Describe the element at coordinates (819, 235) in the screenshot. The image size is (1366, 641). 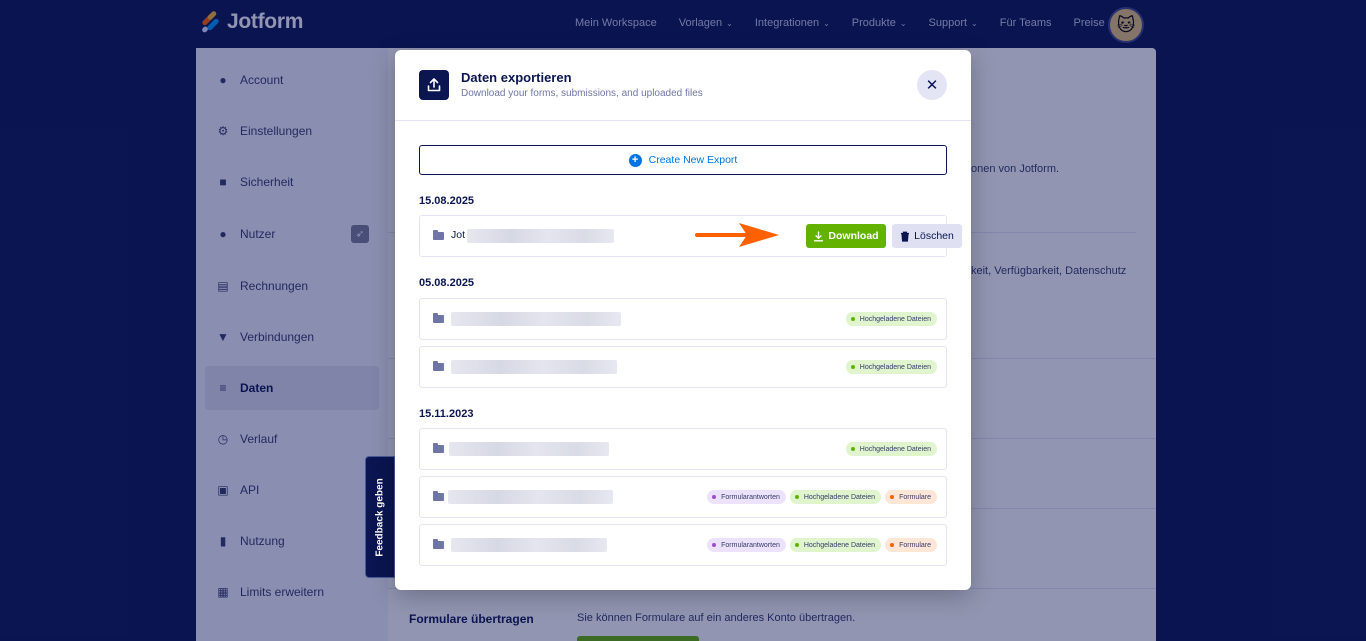
I see `download-icon` at that location.